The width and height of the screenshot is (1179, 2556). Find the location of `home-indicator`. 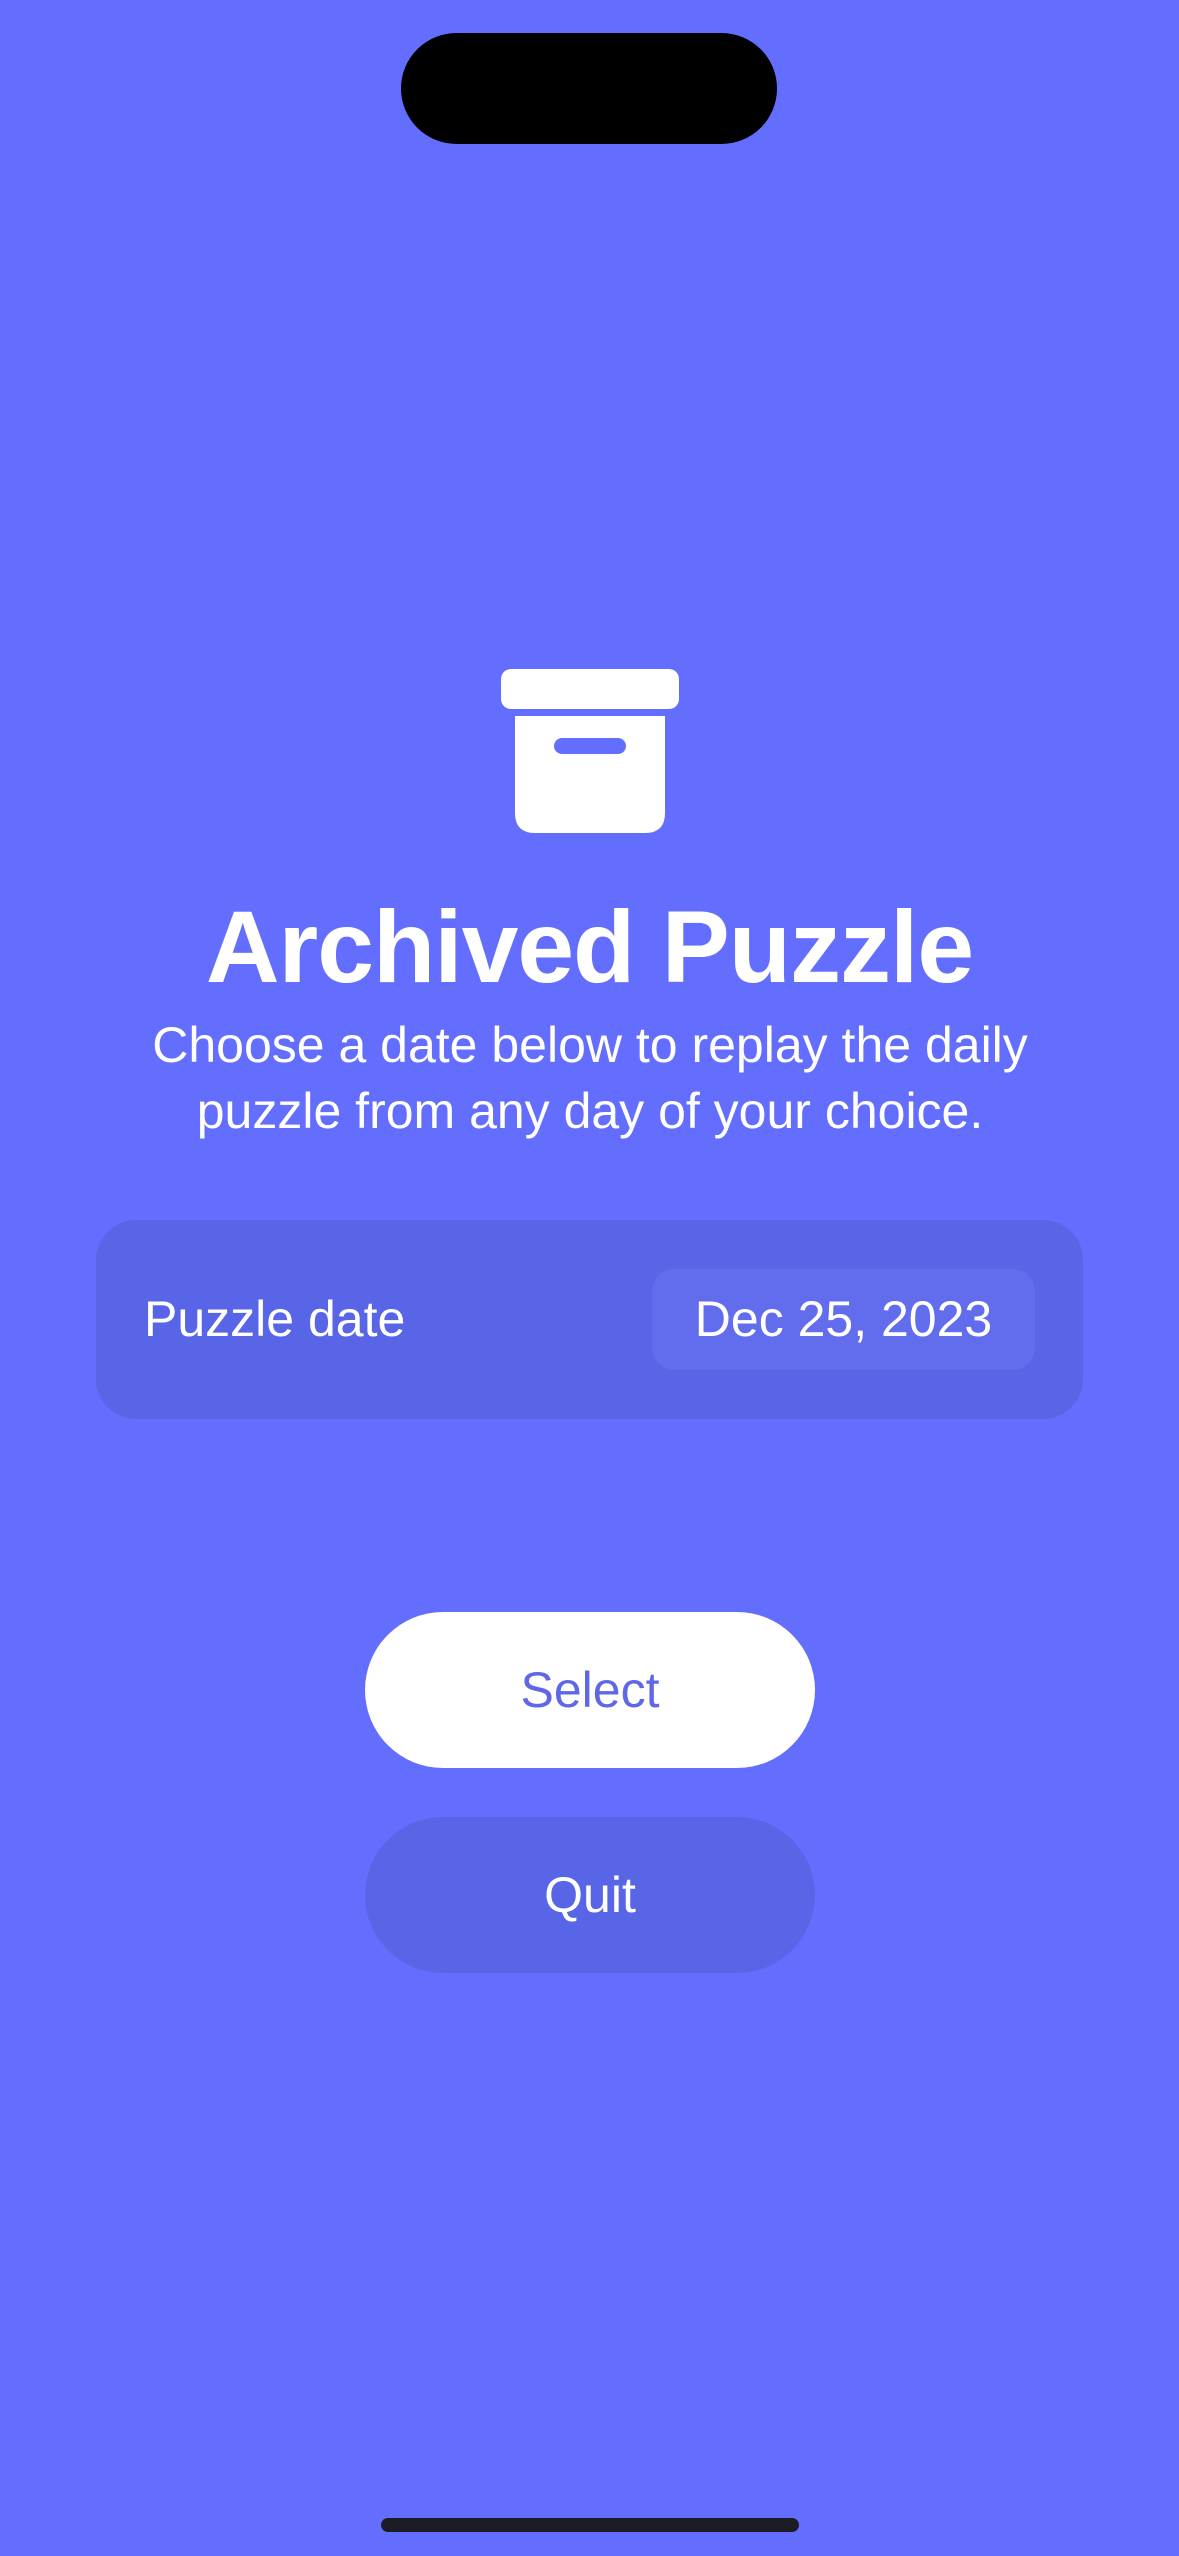

home-indicator is located at coordinates (590, 2525).